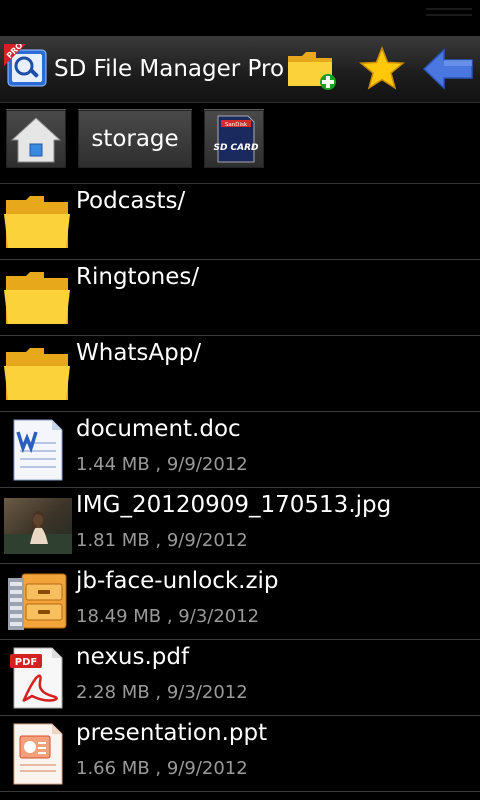 The height and width of the screenshot is (800, 480). I want to click on back-arrow-icon, so click(447, 69).